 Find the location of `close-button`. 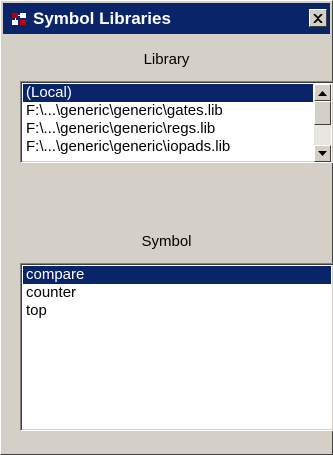

close-button is located at coordinates (318, 18).